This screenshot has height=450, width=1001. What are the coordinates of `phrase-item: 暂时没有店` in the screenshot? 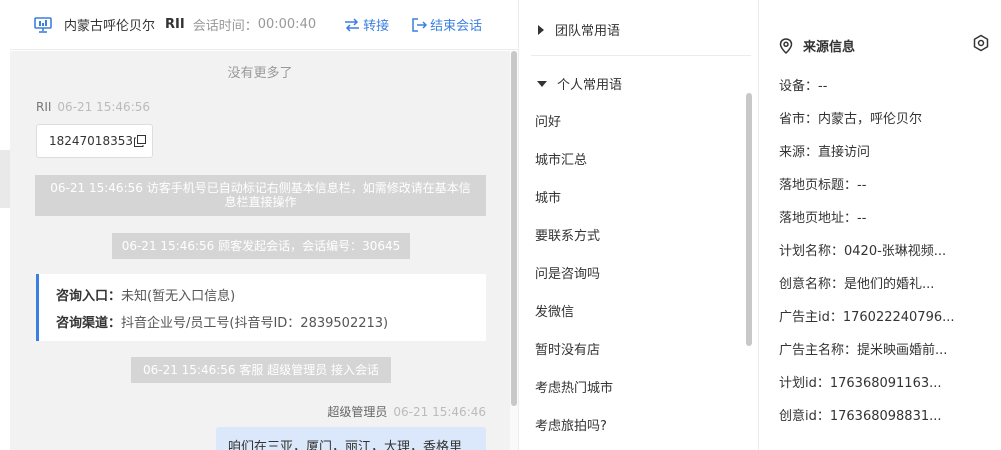 It's located at (567, 348).